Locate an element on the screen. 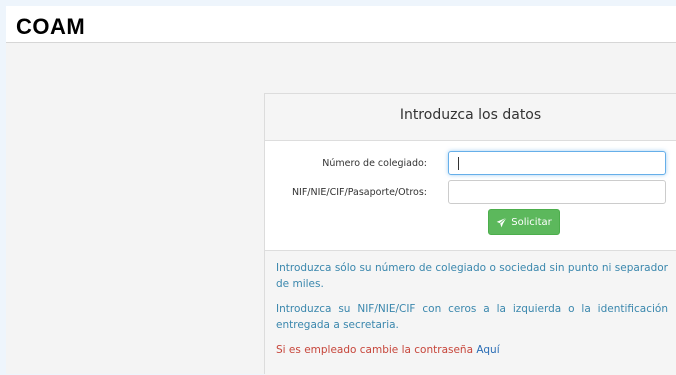  solicitar-button: Solicitar is located at coordinates (524, 222).